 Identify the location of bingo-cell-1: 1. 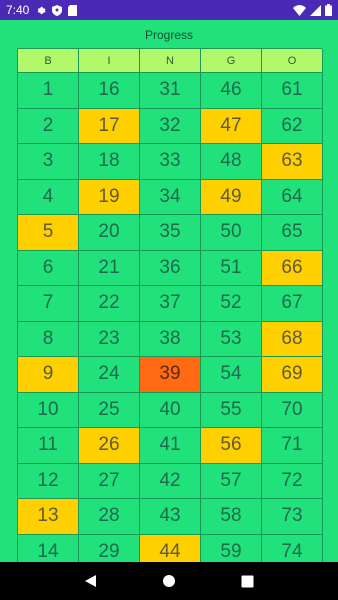
(48, 91).